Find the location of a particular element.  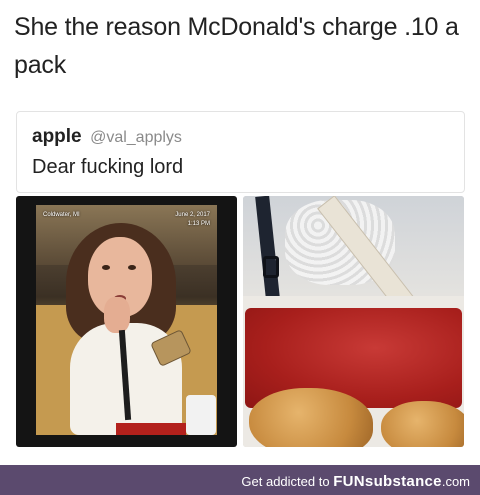

chicken-nugget is located at coordinates (422, 424).